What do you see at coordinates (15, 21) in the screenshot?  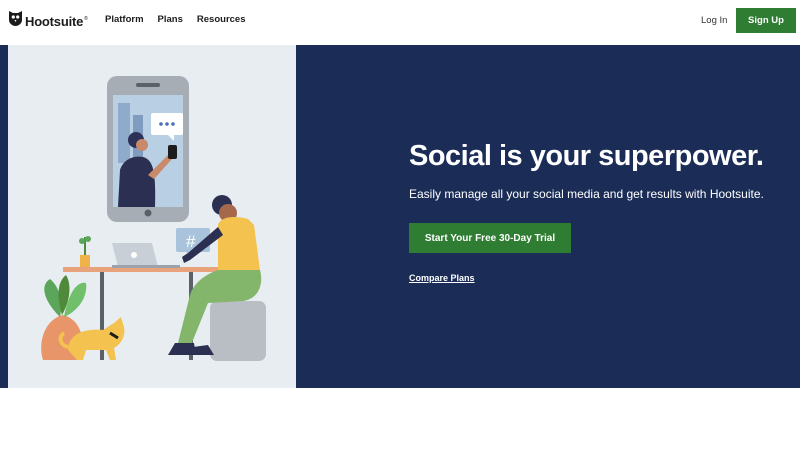 I see `owl-icon` at bounding box center [15, 21].